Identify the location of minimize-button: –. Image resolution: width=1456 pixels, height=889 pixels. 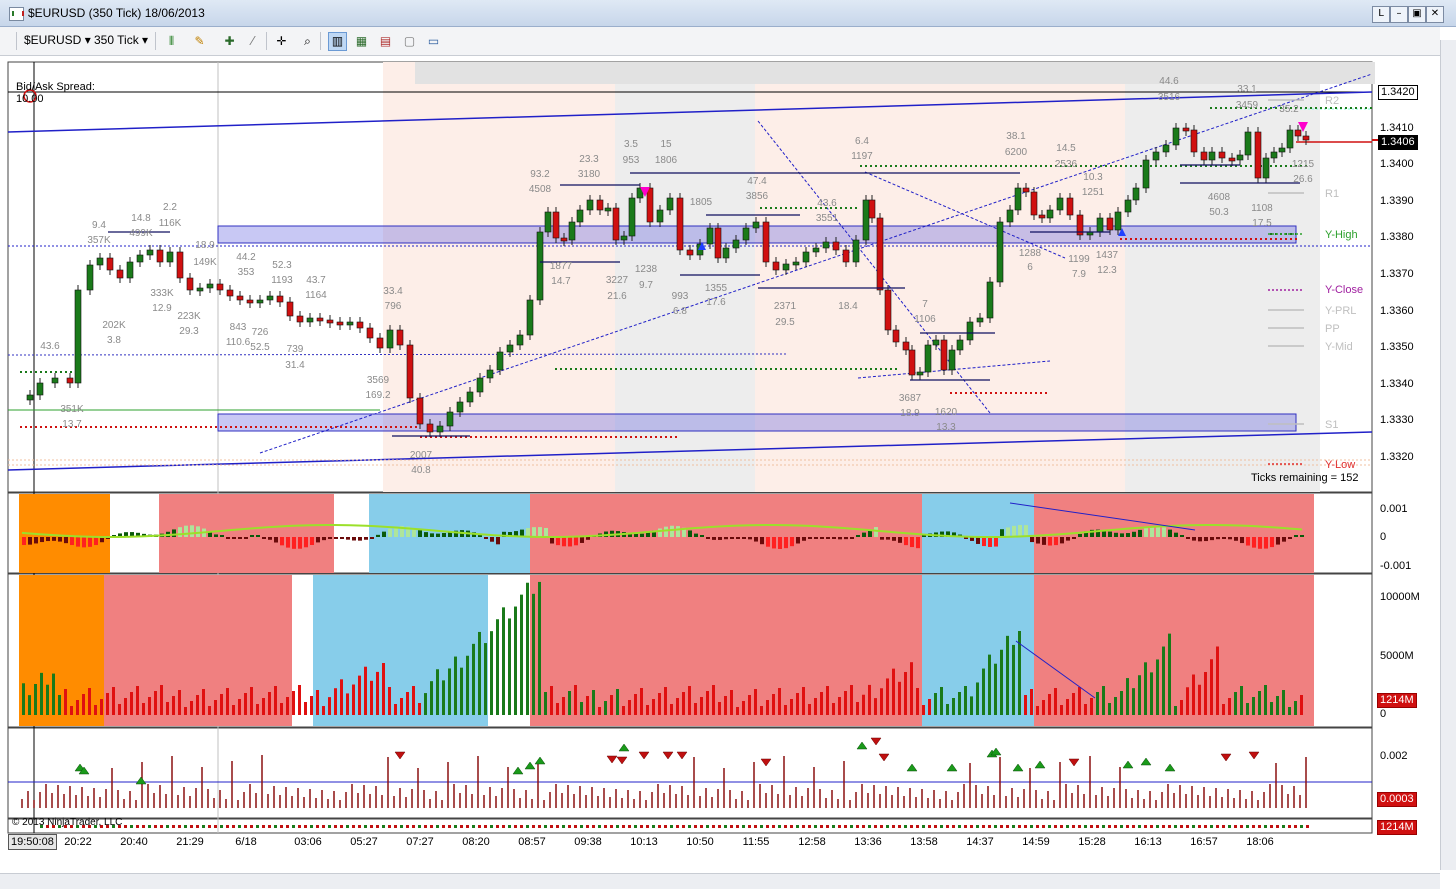
(1399, 14).